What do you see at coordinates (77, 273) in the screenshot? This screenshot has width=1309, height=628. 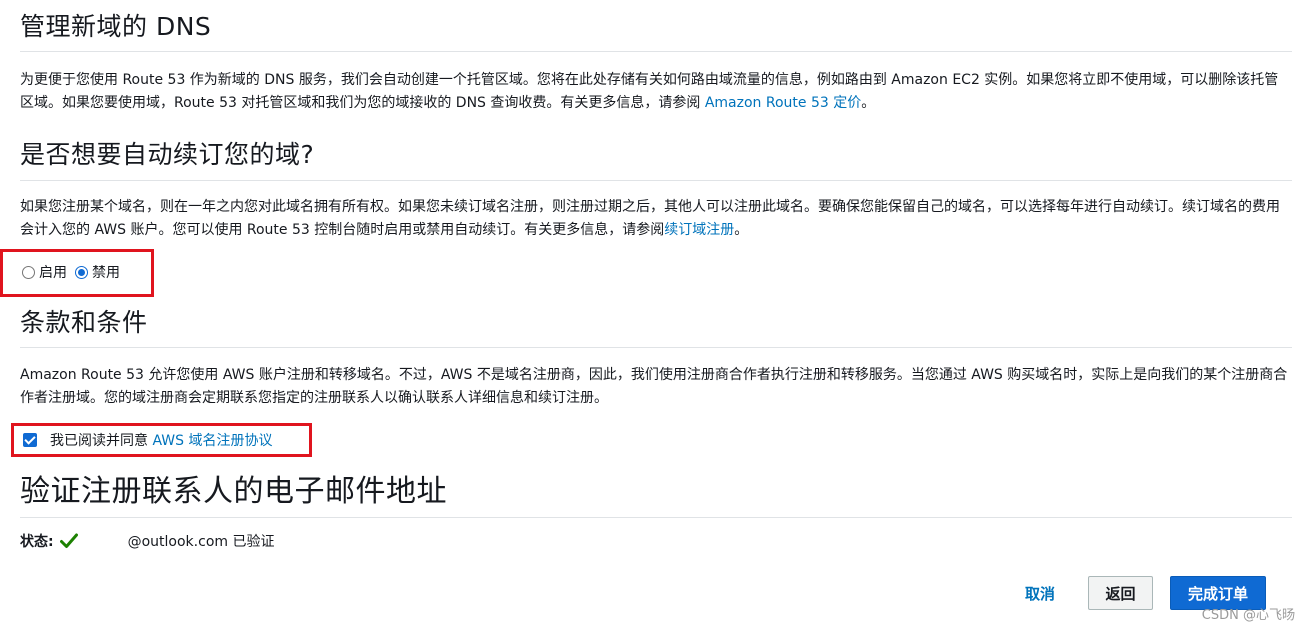 I see `highlight-box-radio` at bounding box center [77, 273].